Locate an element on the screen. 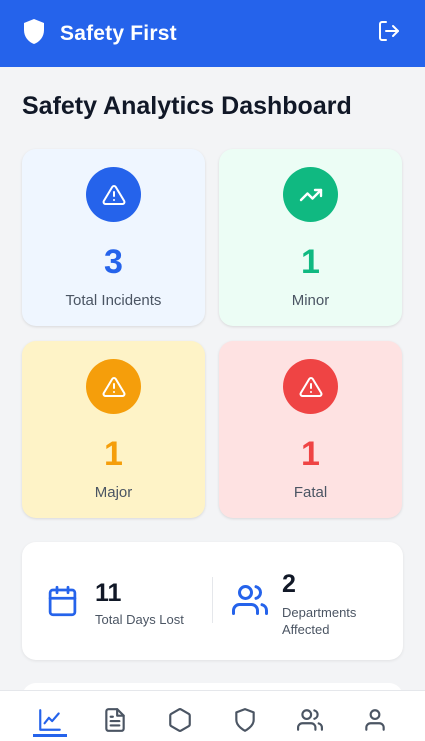 This screenshot has height=741, width=425. nav-users is located at coordinates (310, 722).